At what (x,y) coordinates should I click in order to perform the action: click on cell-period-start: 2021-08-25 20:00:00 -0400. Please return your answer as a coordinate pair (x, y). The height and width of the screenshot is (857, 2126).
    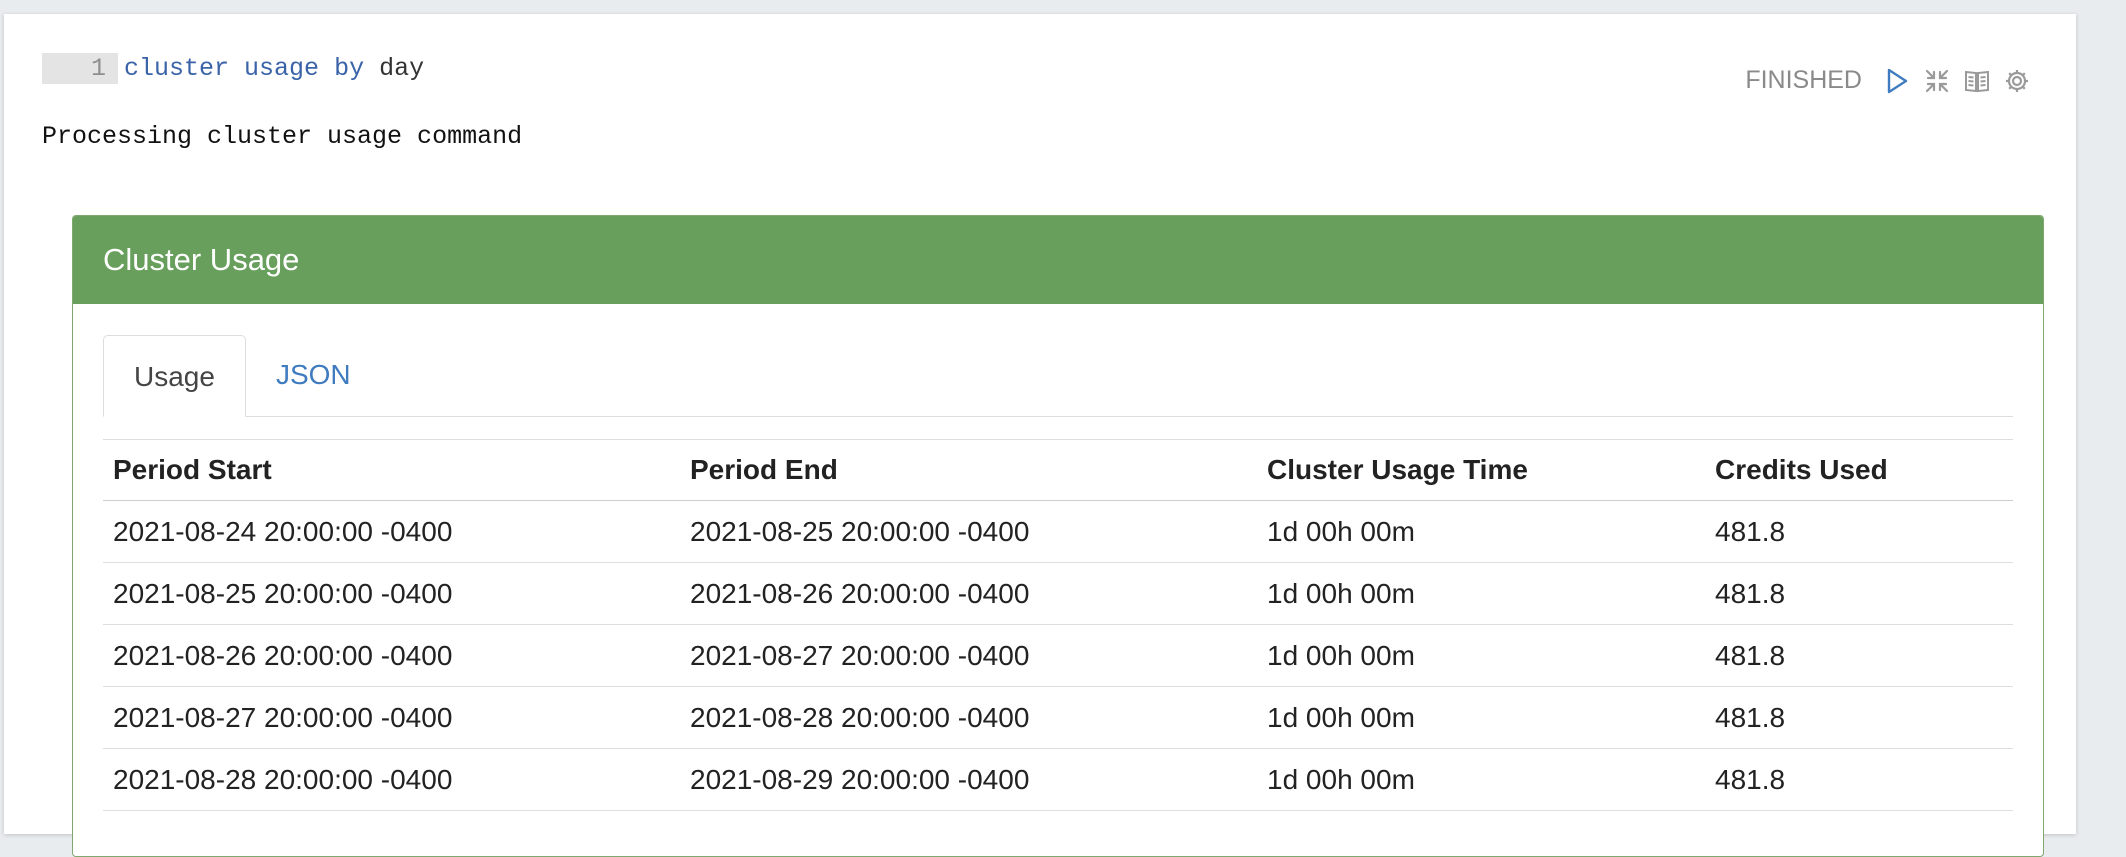
    Looking at the image, I should click on (391, 593).